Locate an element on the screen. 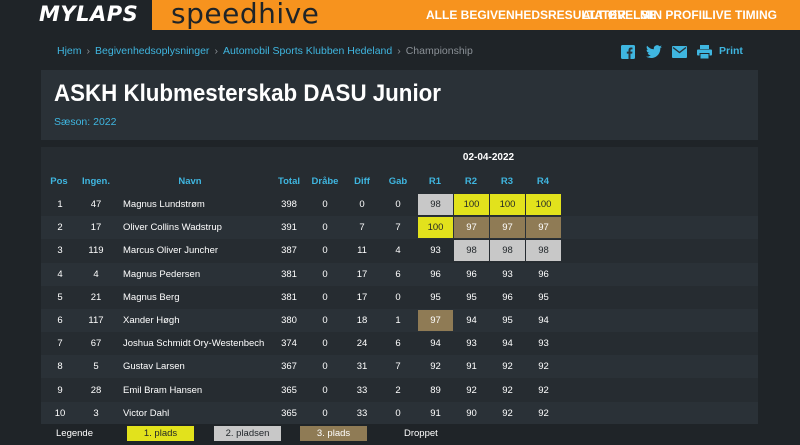 This screenshot has width=800, height=445. round-3-cell: 94 is located at coordinates (507, 344).